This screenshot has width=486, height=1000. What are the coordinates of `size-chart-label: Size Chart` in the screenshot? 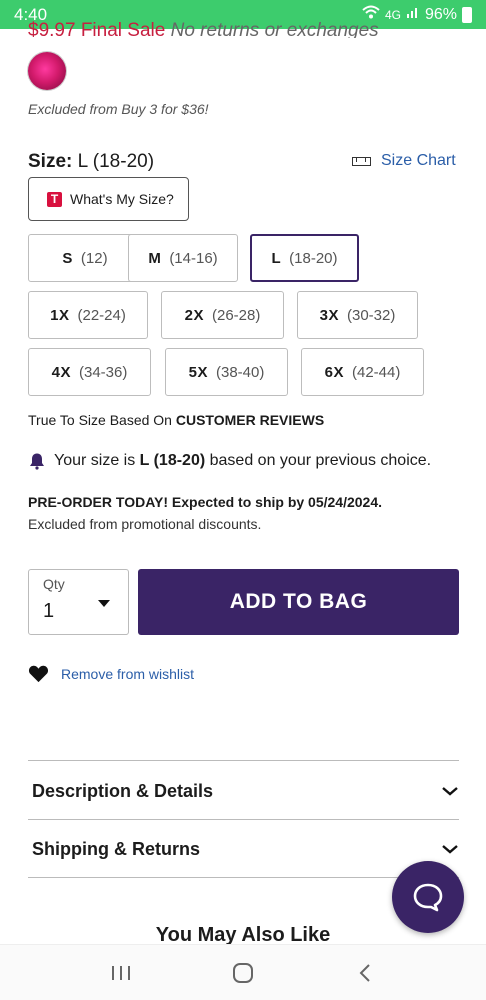 It's located at (418, 160).